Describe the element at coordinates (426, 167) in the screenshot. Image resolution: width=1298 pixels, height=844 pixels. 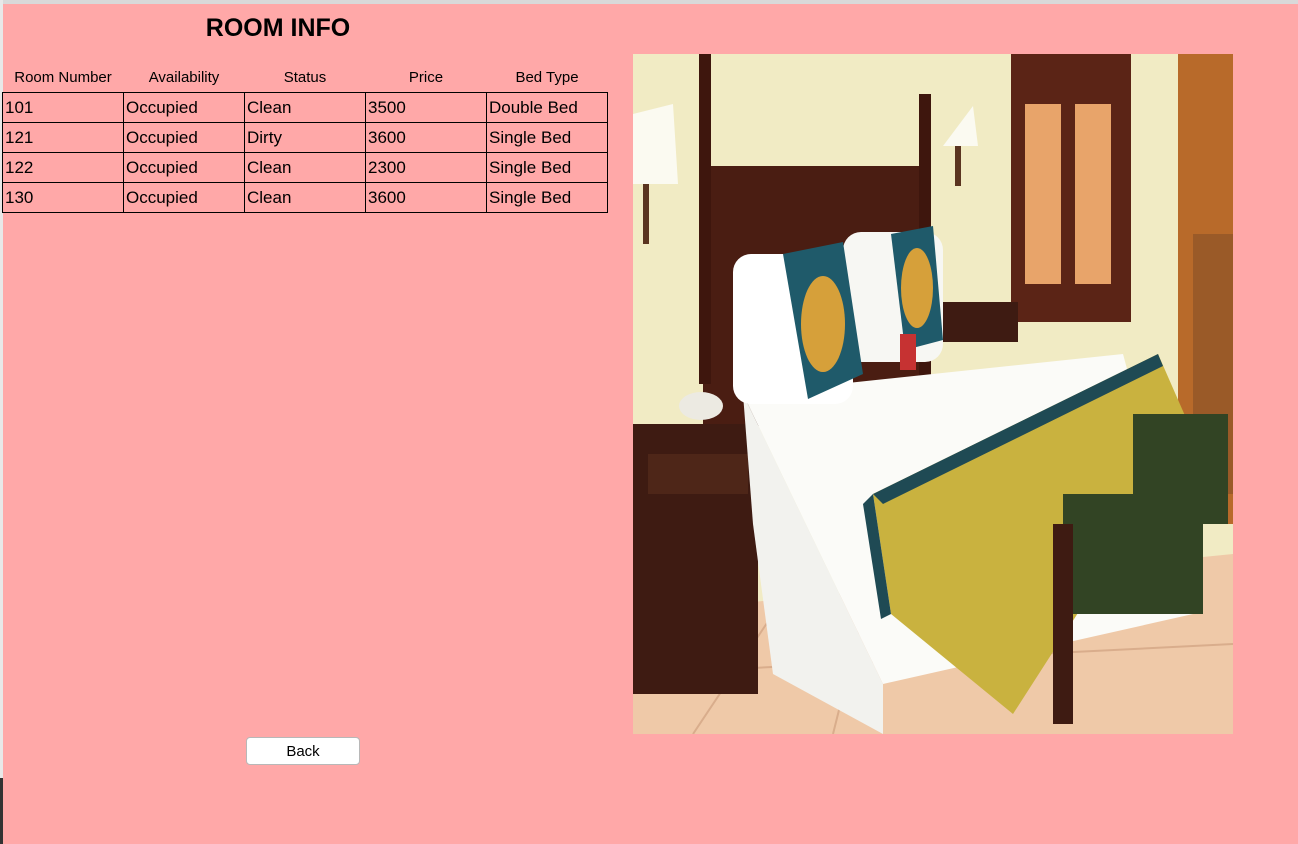
I see `cell-price: 2300` at that location.